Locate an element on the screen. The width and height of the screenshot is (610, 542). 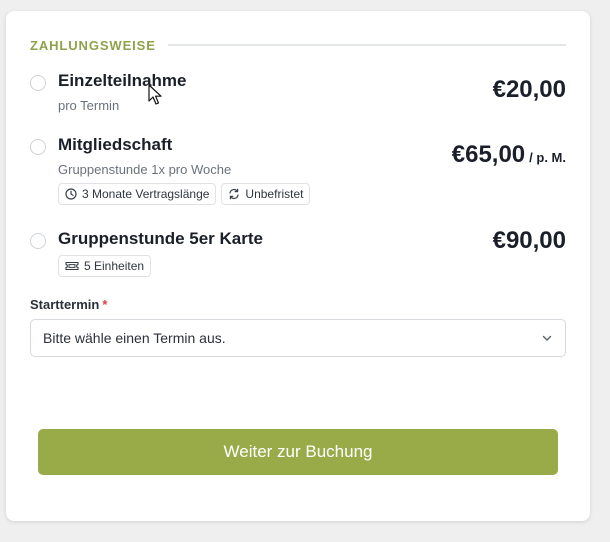
repeat-icon is located at coordinates (234, 194).